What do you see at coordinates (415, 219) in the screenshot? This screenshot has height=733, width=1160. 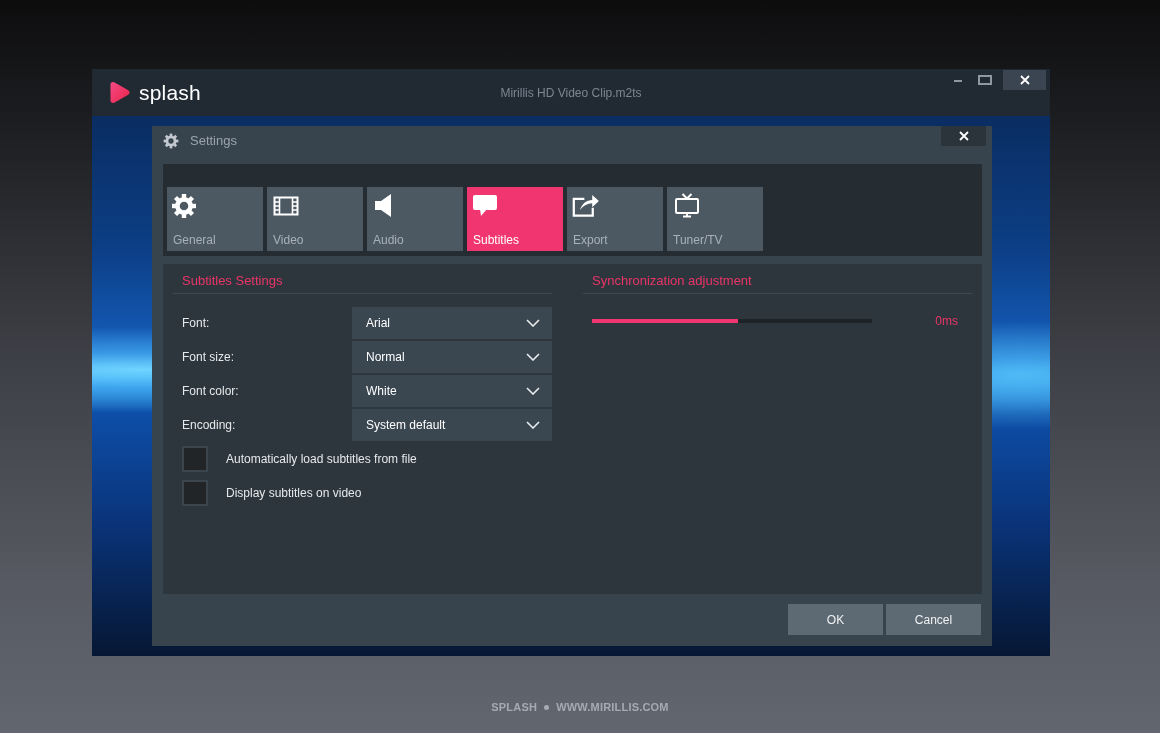 I see `settings-tab: Audio` at bounding box center [415, 219].